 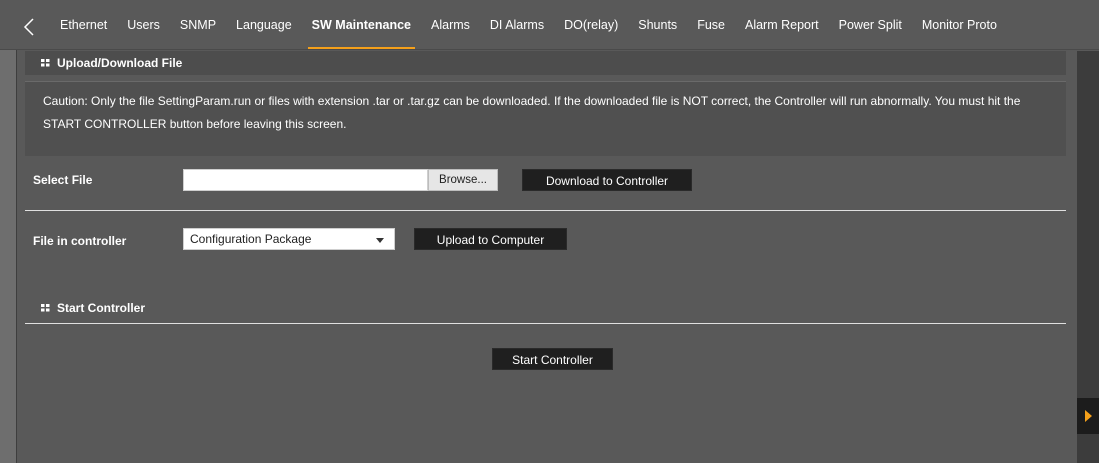 What do you see at coordinates (380, 240) in the screenshot?
I see `chevron-down-icon` at bounding box center [380, 240].